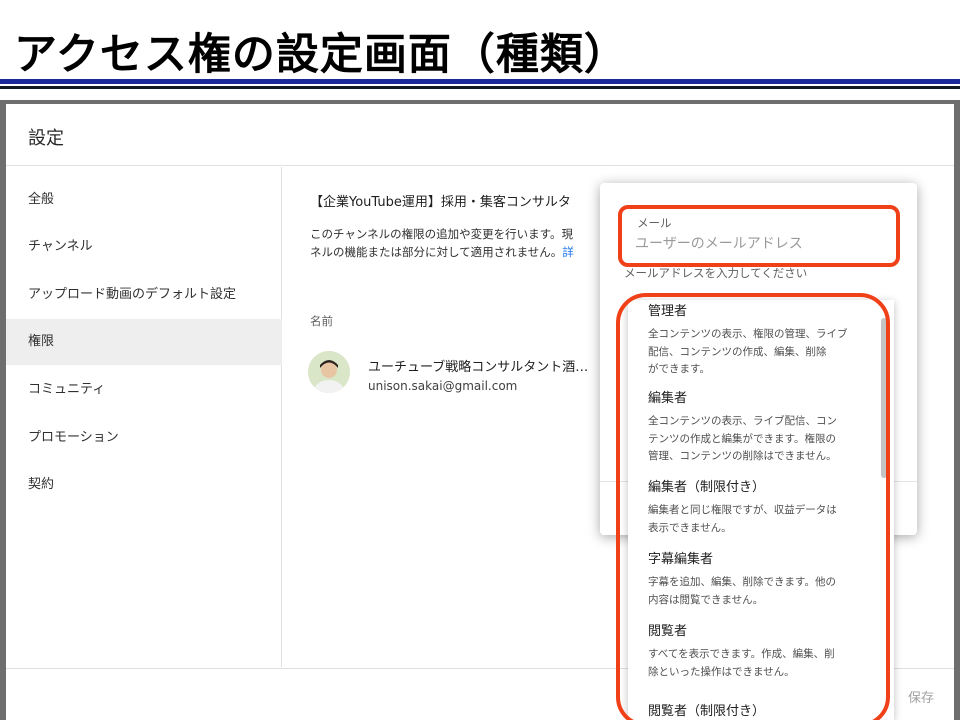  I want to click on role-option-subtitle-editor: 字幕編集者 字幕を追加、編集、削除できます。他の 内容は閲覧できません。, so click(748, 580).